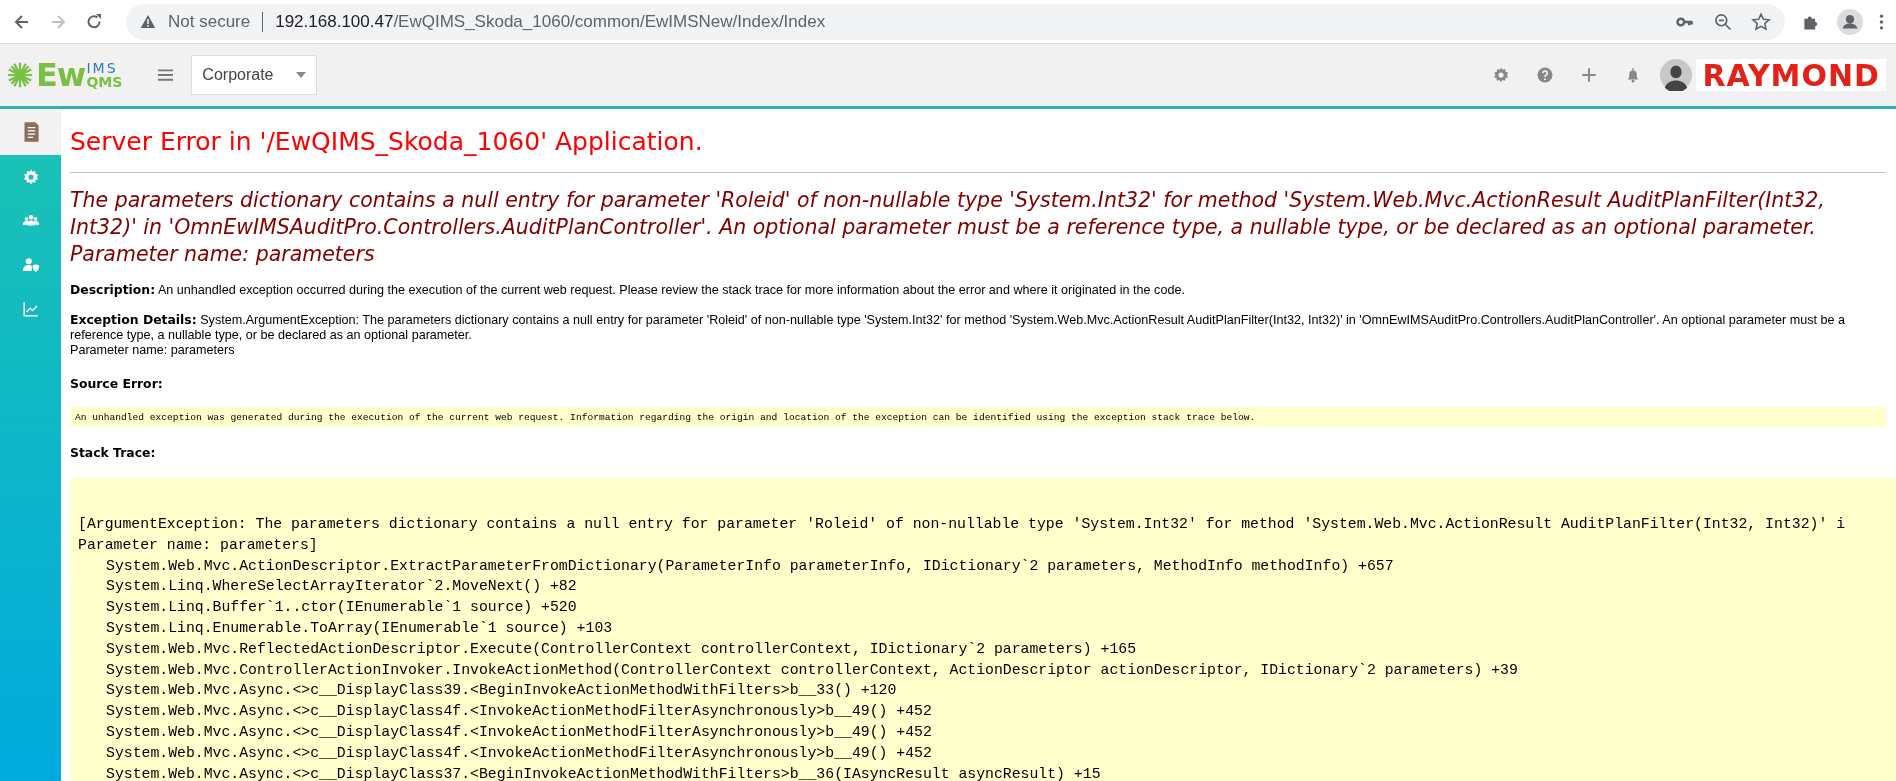 Image resolution: width=1896 pixels, height=781 pixels. Describe the element at coordinates (948, 227) in the screenshot. I see `error-message: The parameters dictionary contains a null entry for parameter 'Roleid' of non-nullable type 'System.Int32' for method 'System.Web.Mvc.ActionResult AuditPlanFilter(Int32, Int32)' in 'OmnEwIMSAuditPro.Controllers.AuditPlanController'. An optional parameter must be a reference type, a nullable type, or be declared as an optional parameter. Parameter name: parameters` at that location.